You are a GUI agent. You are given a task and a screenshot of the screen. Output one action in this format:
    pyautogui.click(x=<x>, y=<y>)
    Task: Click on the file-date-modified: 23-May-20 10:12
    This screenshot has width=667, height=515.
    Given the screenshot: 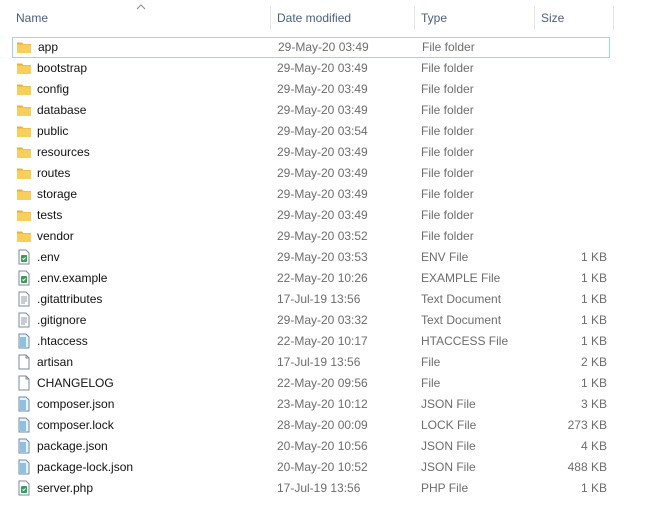 What is the action you would take?
    pyautogui.click(x=322, y=404)
    